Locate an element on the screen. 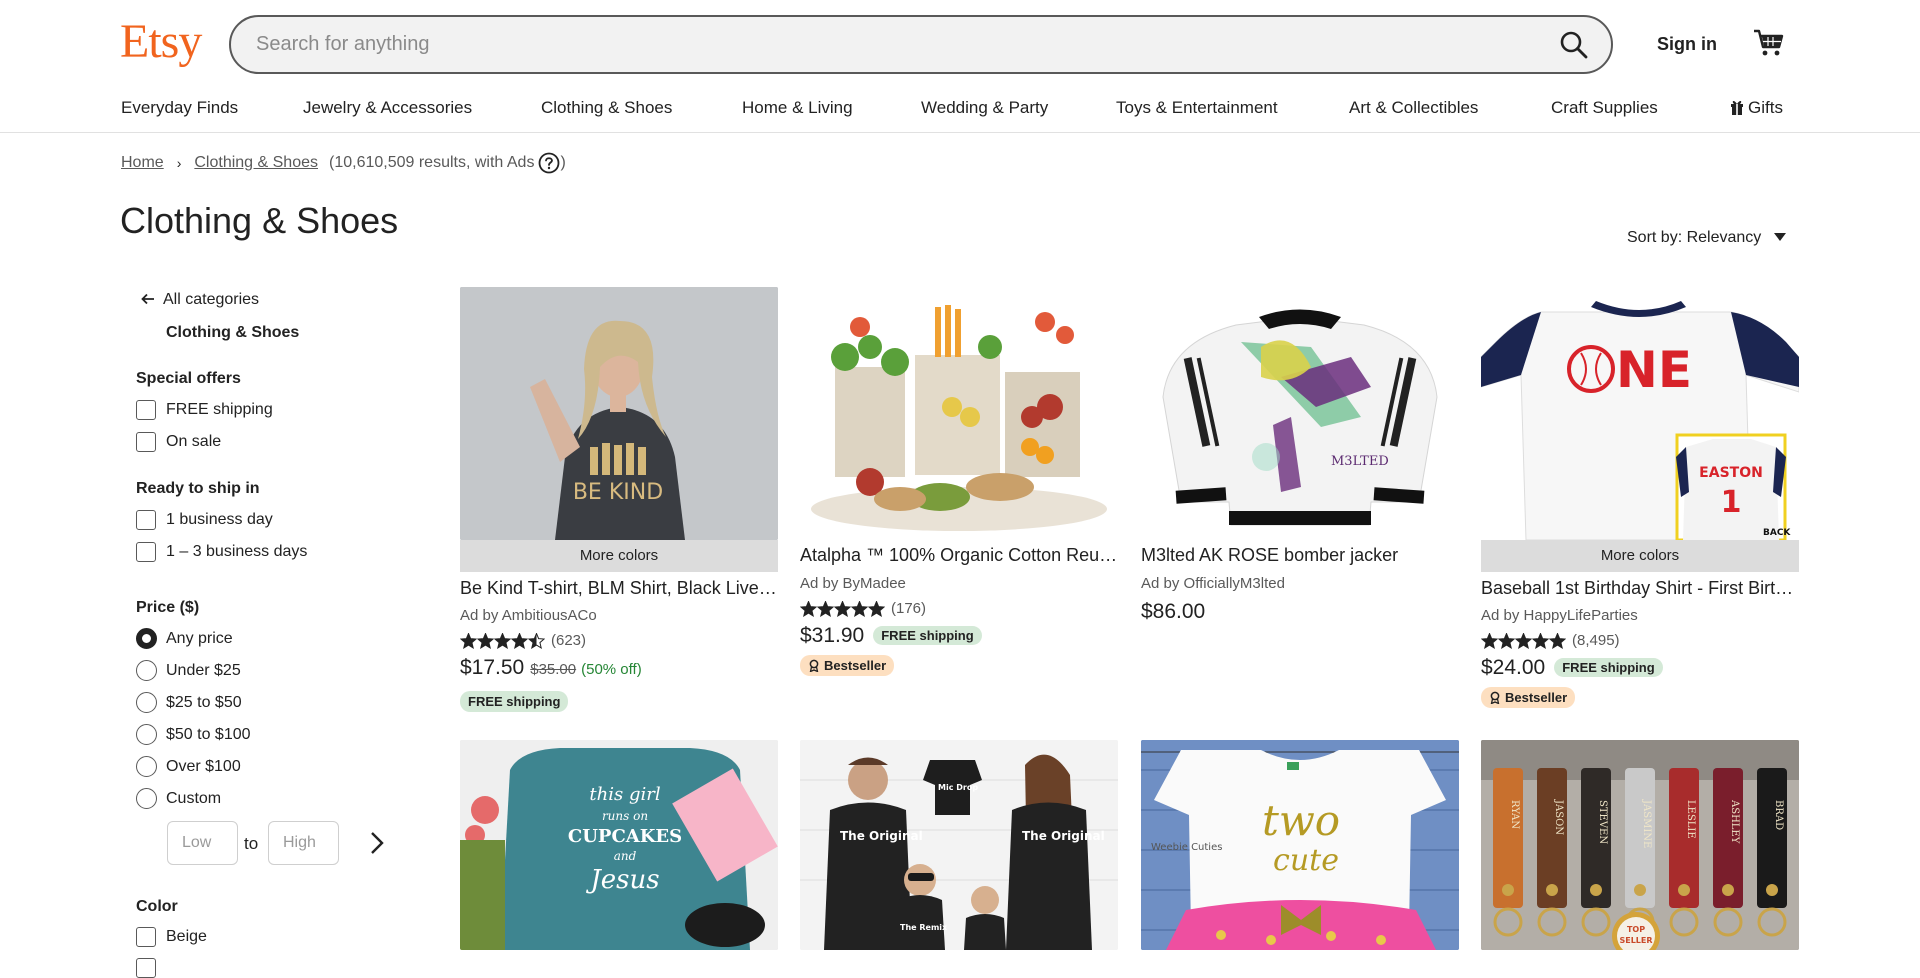 The width and height of the screenshot is (1920, 978). checkbox-free-shipping is located at coordinates (146, 410).